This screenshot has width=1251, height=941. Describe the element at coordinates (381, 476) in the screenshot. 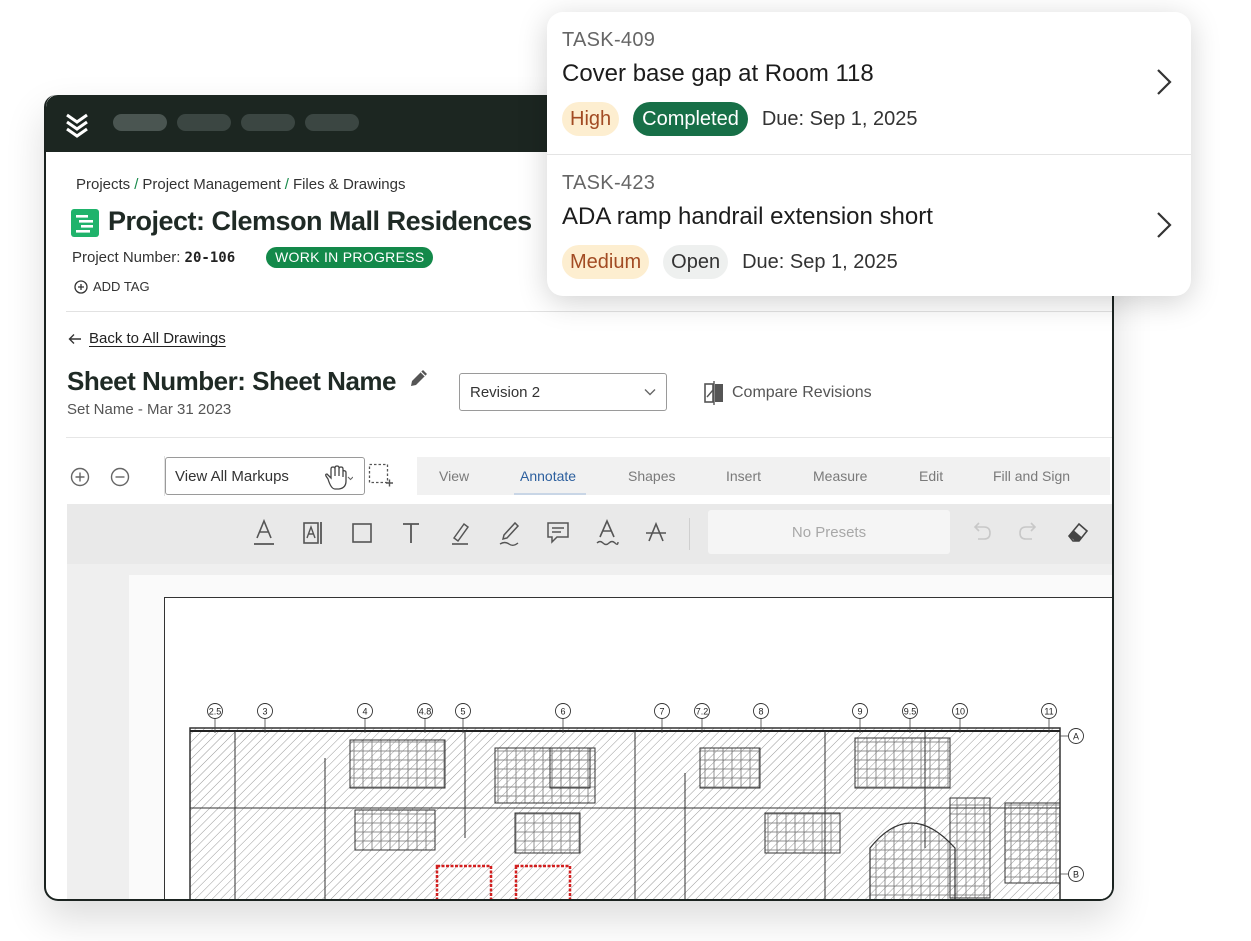

I see `area-select-icon` at that location.